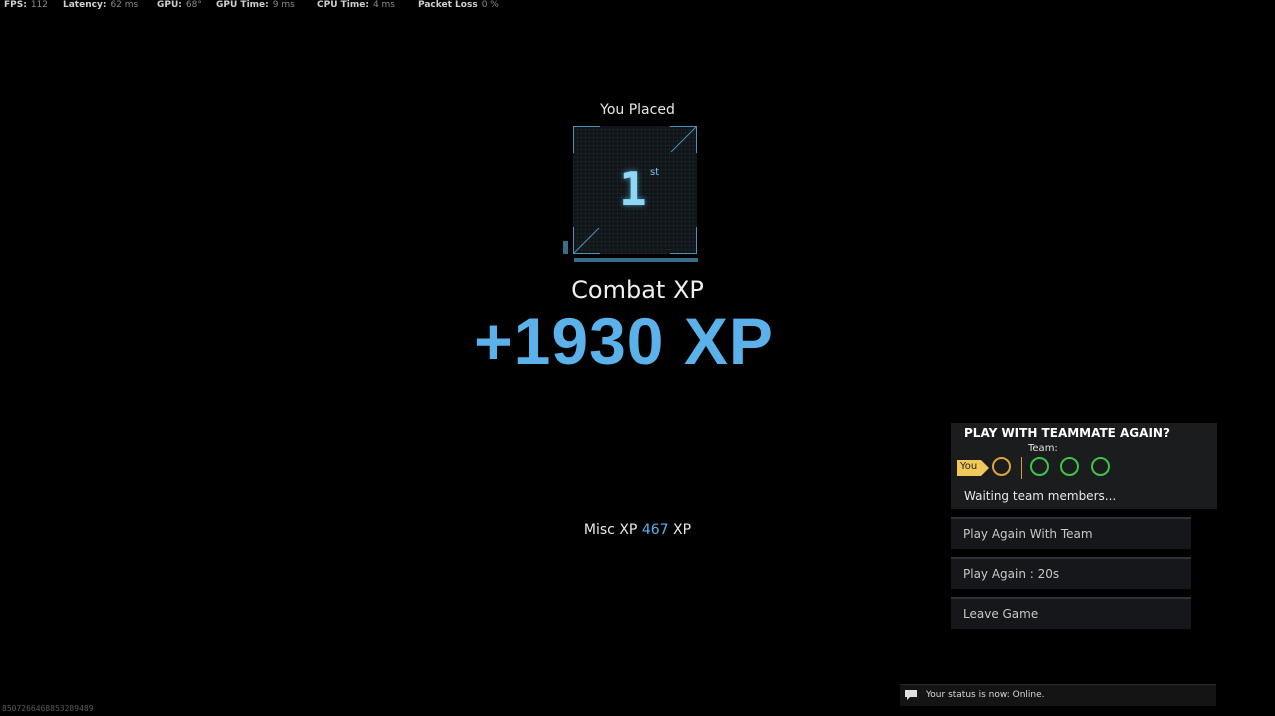 Image resolution: width=1275 pixels, height=716 pixels. What do you see at coordinates (985, 695) in the screenshot?
I see `status-toast-text: Your status is now: Online.` at bounding box center [985, 695].